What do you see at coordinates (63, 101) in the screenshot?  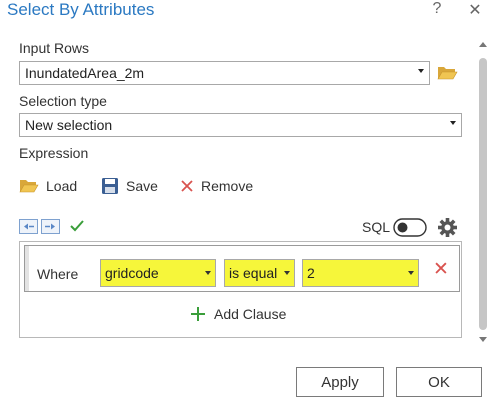 I see `selection-type-label: Selection type` at bounding box center [63, 101].